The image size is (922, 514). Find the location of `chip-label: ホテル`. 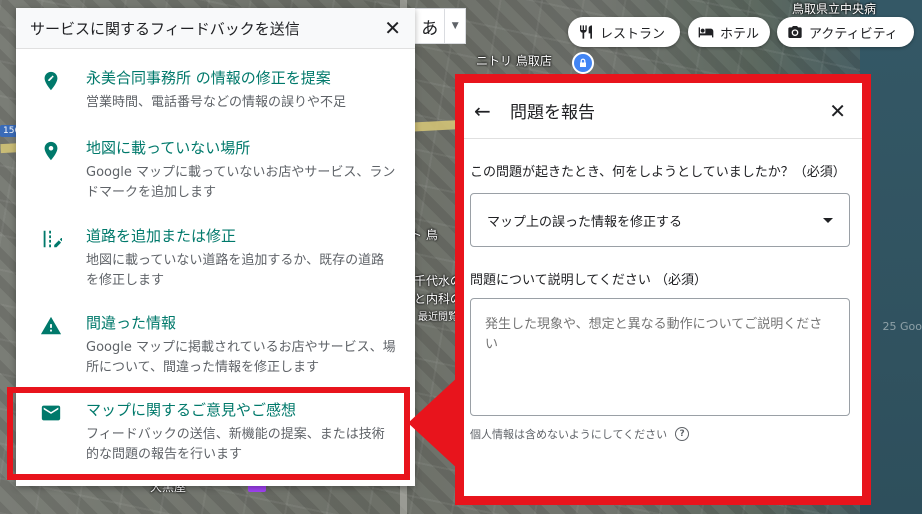

chip-label: ホテル is located at coordinates (740, 34).